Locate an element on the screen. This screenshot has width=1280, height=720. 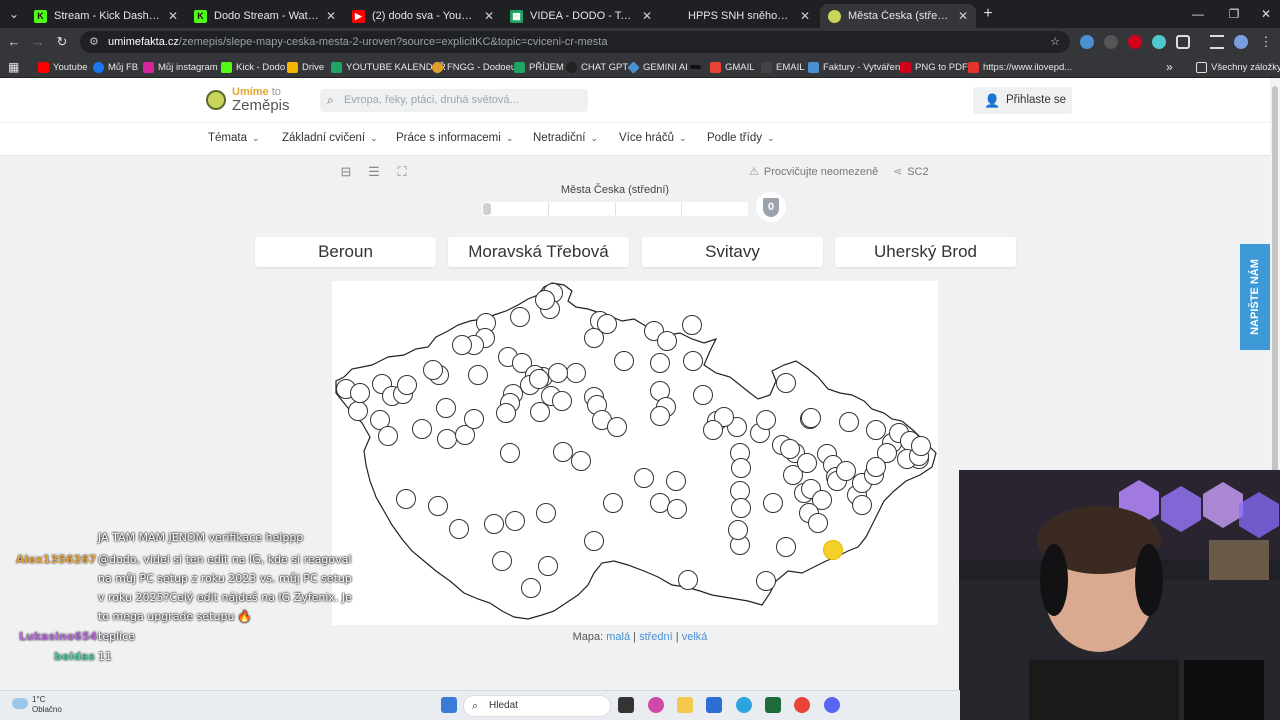
answer-option: Moravská Třebová is located at coordinates (538, 252).